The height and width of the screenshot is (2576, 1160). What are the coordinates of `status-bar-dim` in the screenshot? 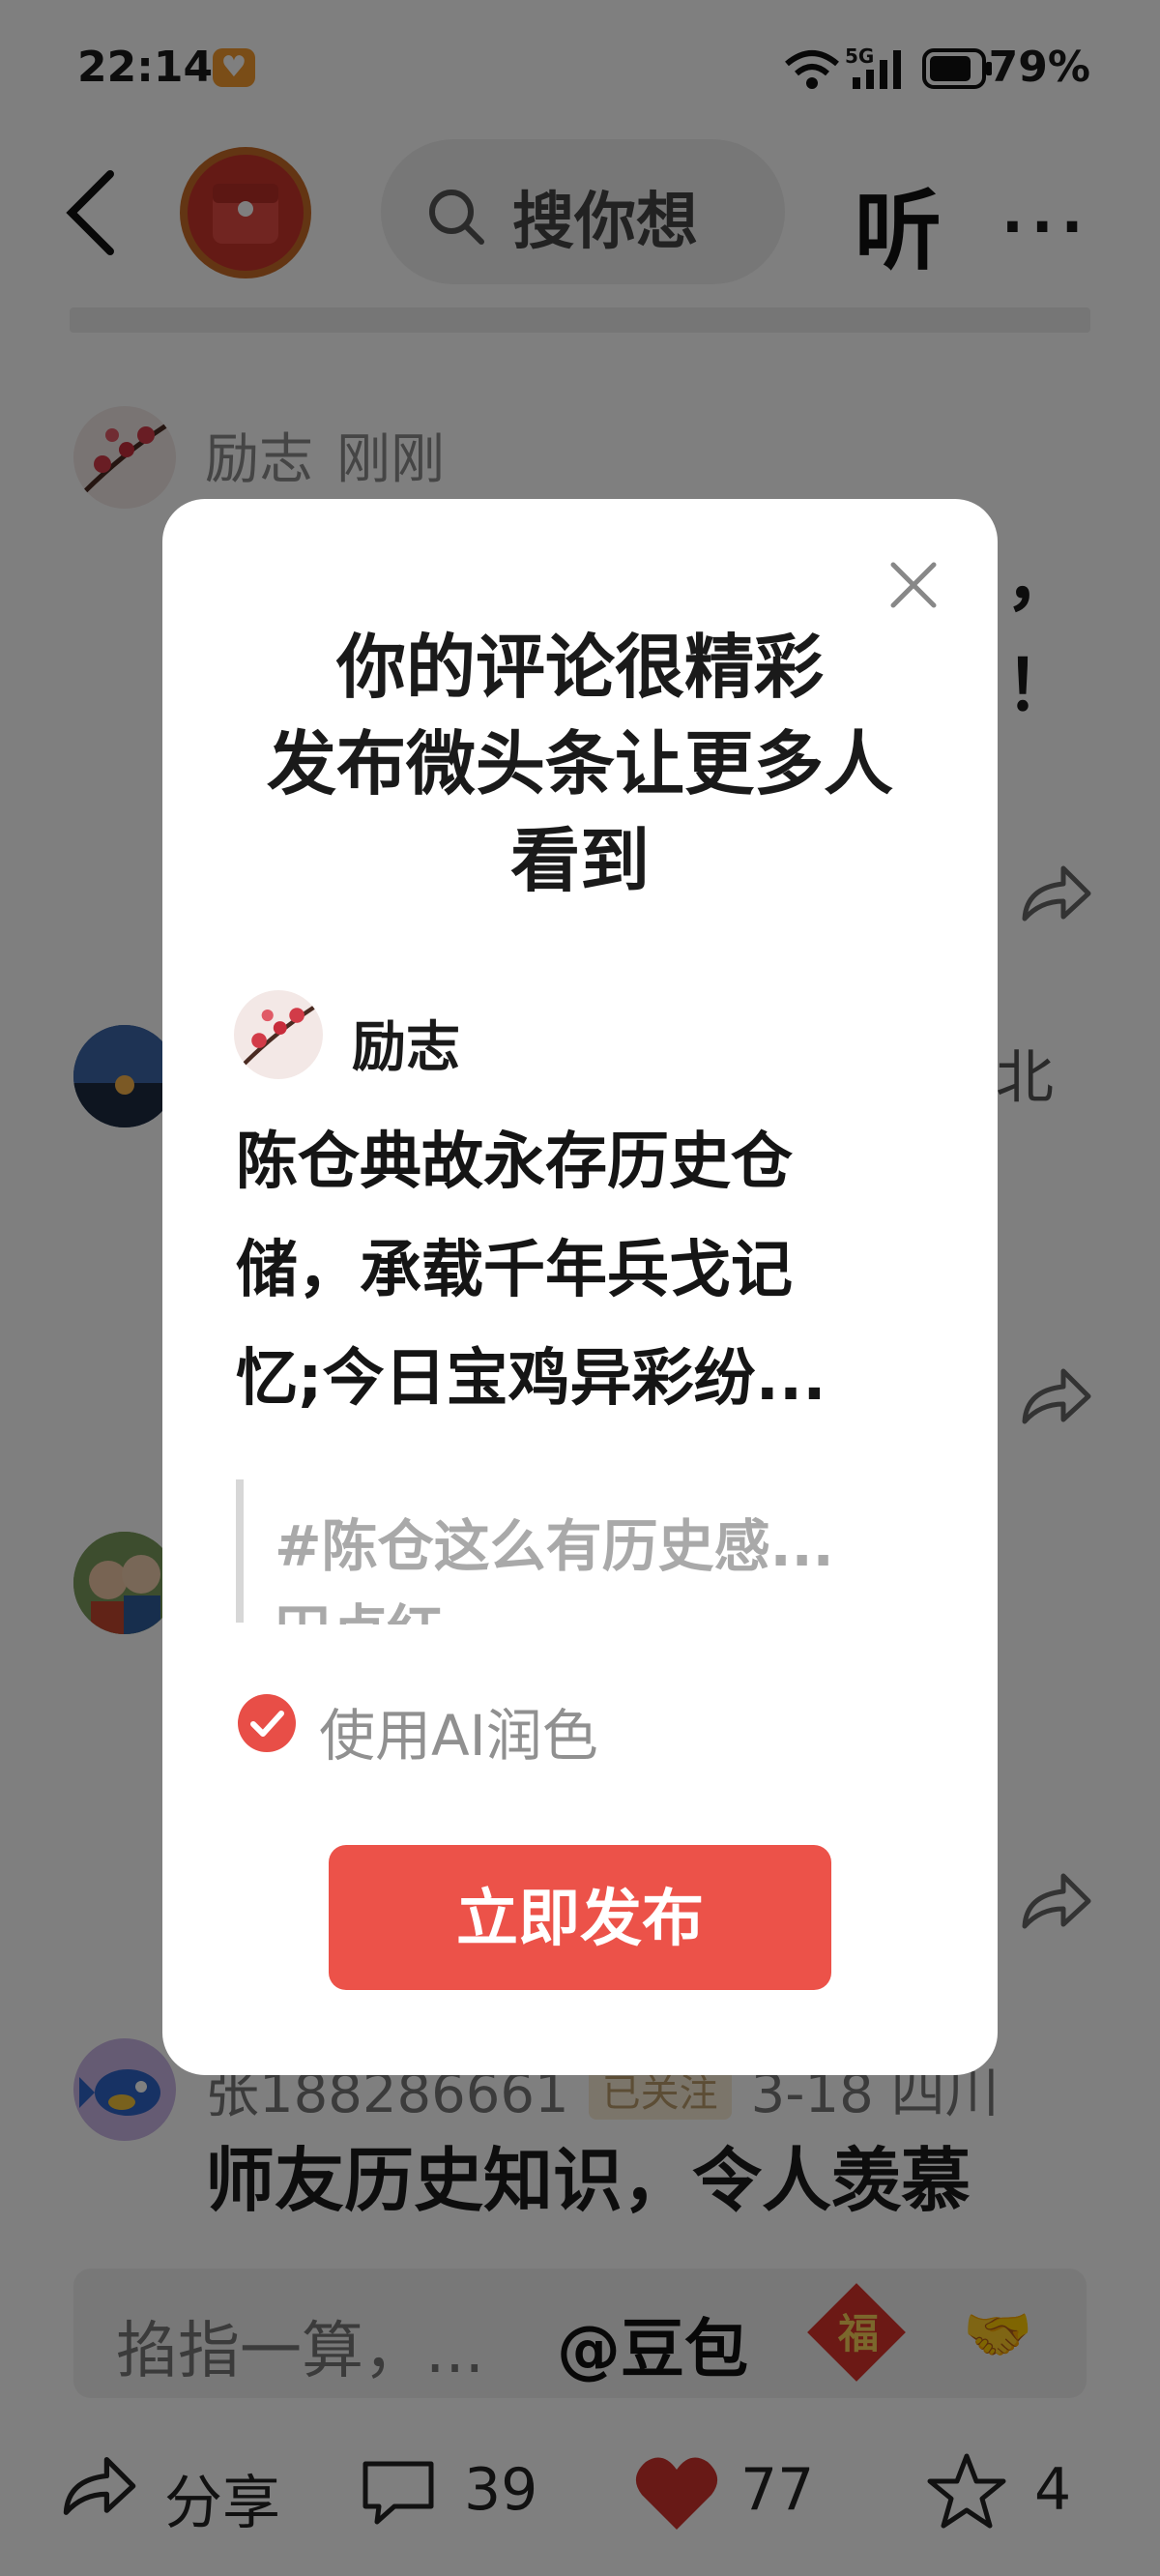 It's located at (580, 58).